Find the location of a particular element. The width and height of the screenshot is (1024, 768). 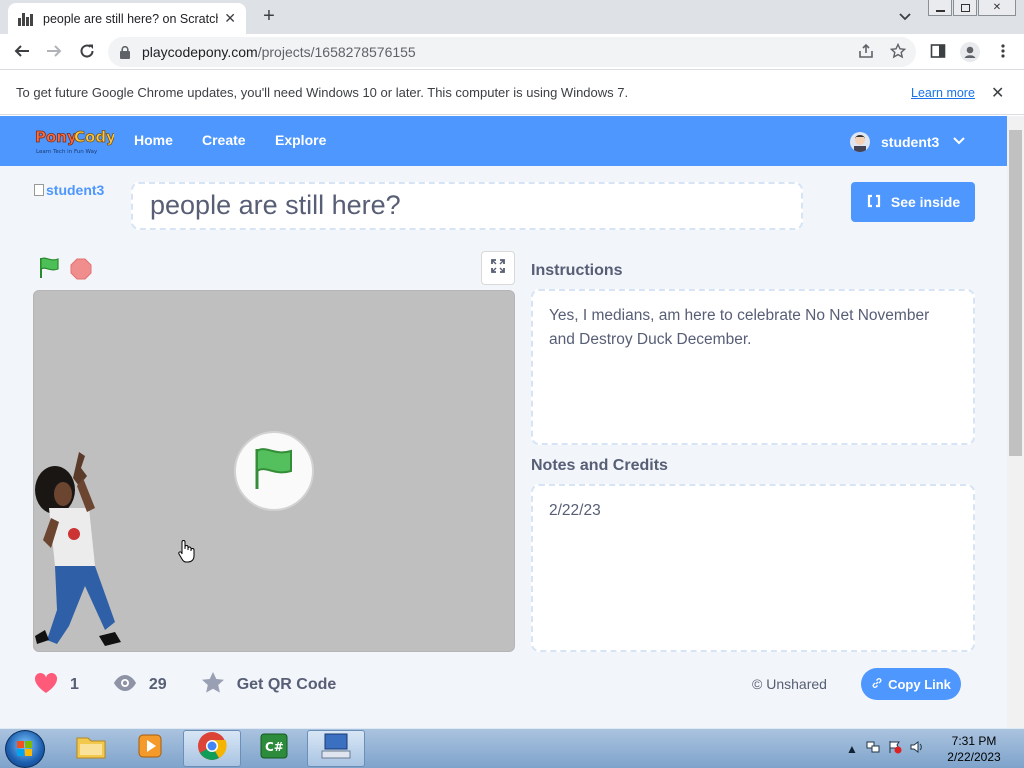

network-icon is located at coordinates (873, 748).